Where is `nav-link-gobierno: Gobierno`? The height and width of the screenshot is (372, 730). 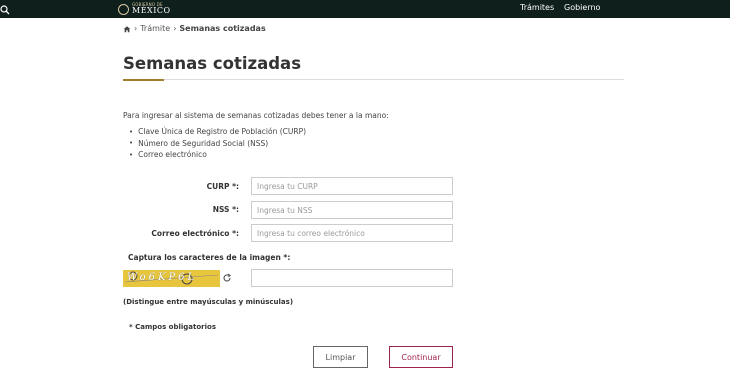 nav-link-gobierno: Gobierno is located at coordinates (582, 7).